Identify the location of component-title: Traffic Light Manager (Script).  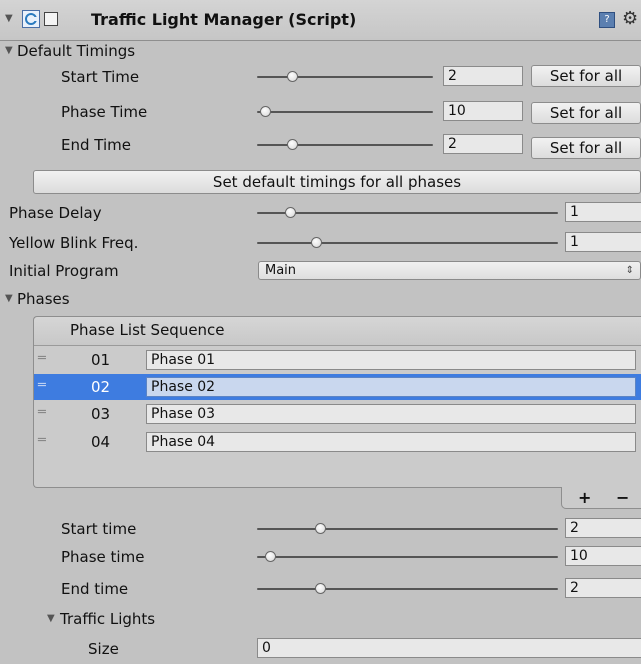
(224, 19).